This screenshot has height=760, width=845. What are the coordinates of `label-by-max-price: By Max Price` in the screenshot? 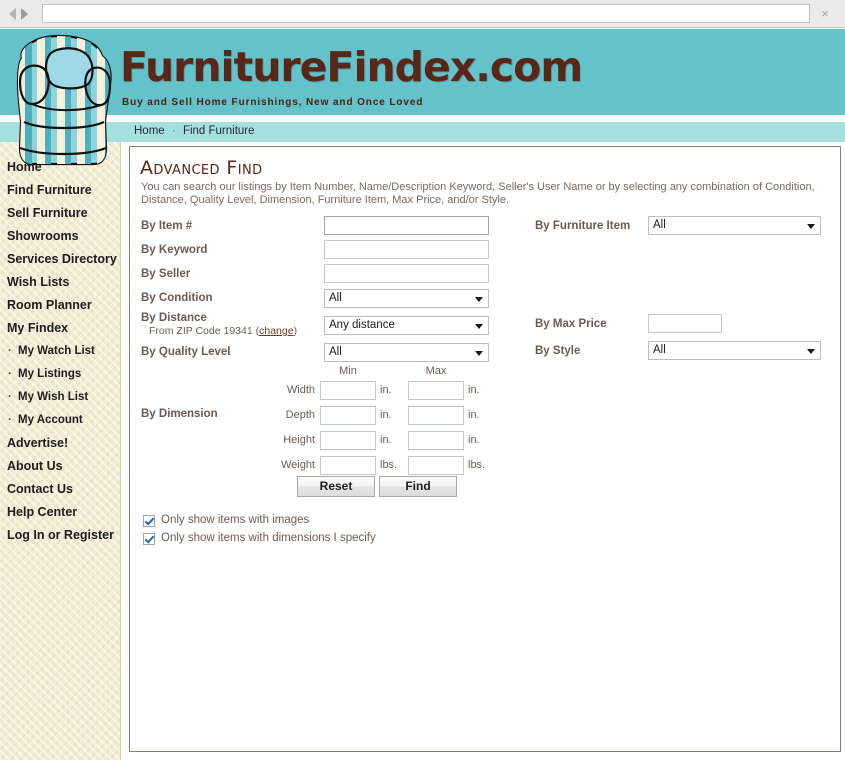 It's located at (571, 324).